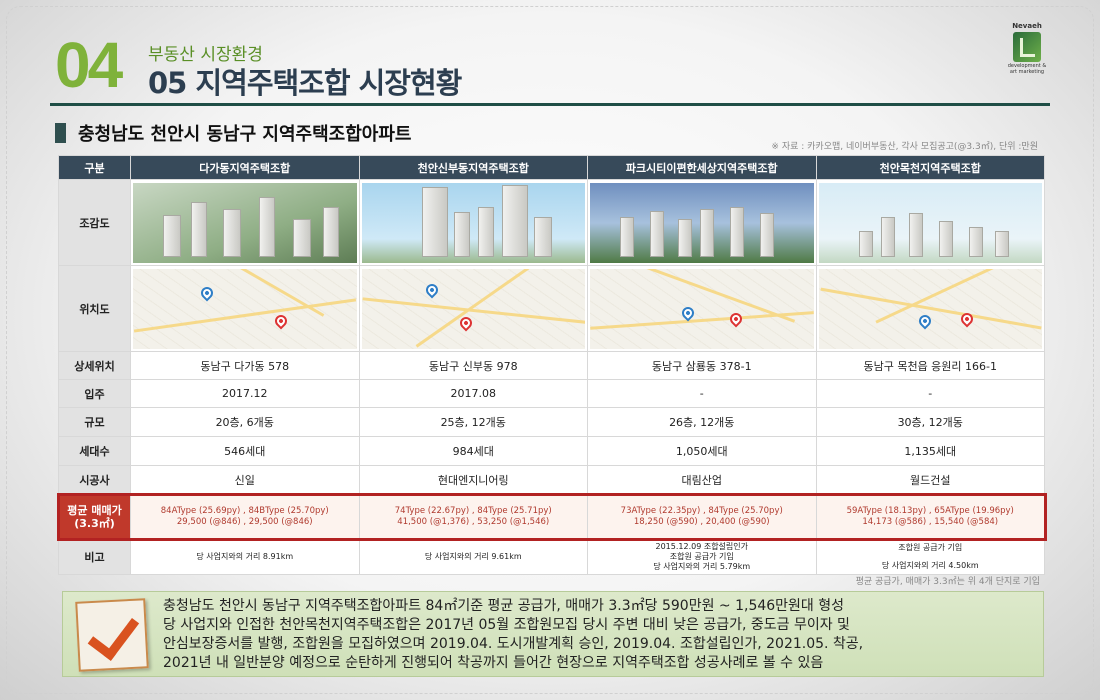 The image size is (1100, 700). I want to click on table-cell: 월드건설, so click(930, 480).